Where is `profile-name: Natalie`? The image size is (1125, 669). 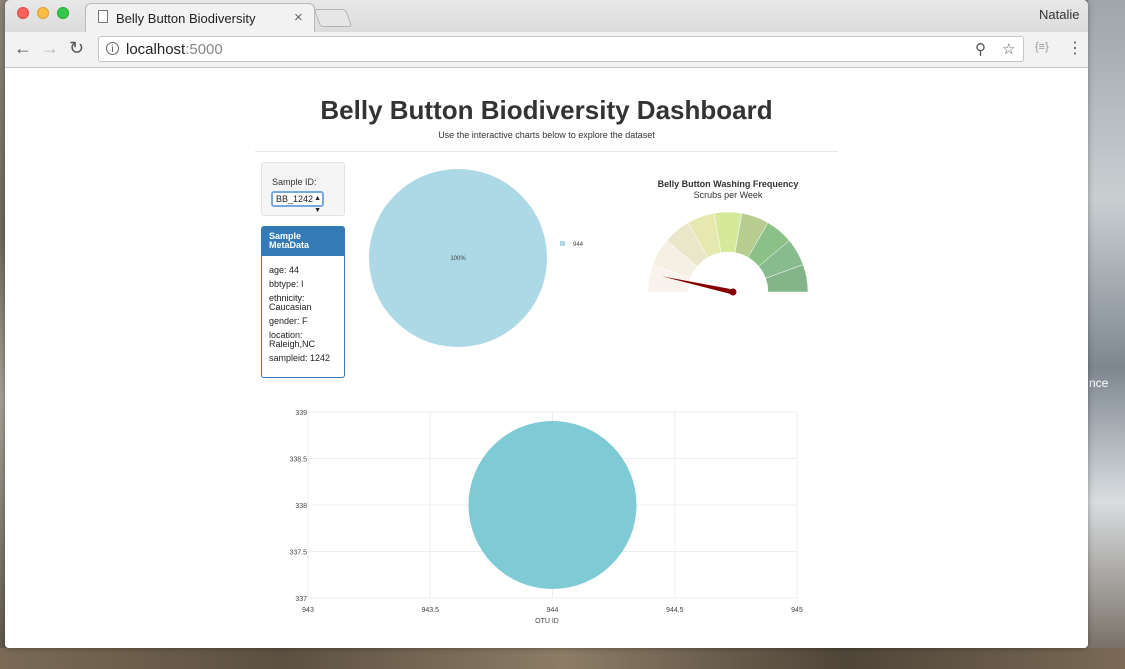 profile-name: Natalie is located at coordinates (1059, 14).